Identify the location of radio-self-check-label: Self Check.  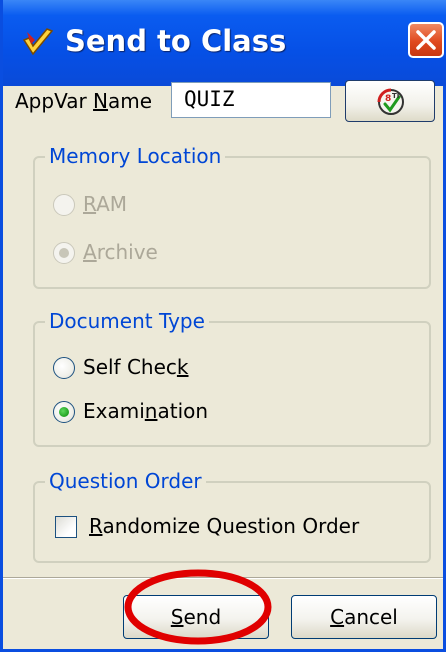
(136, 367).